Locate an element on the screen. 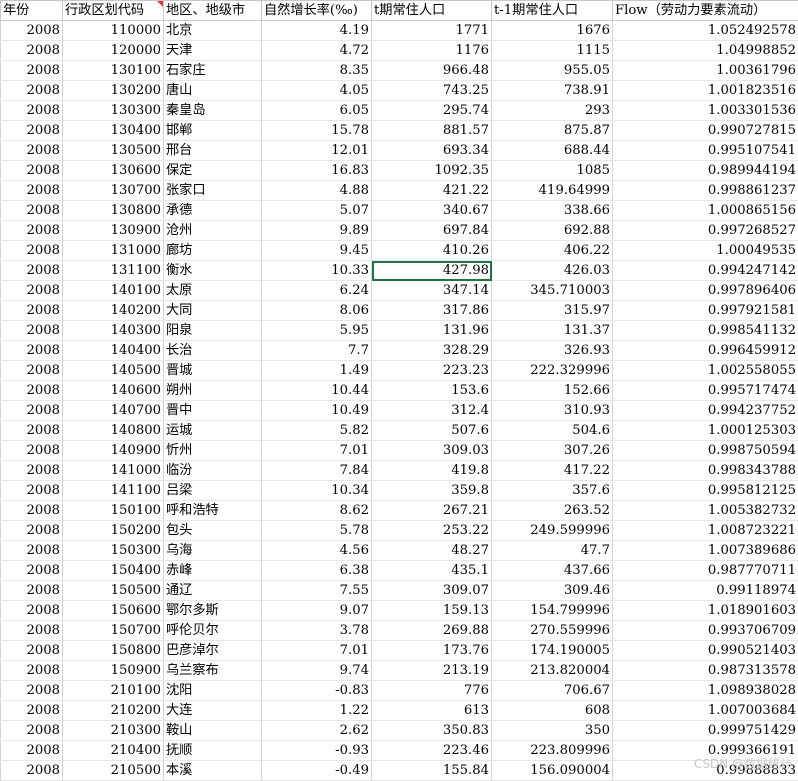 The height and width of the screenshot is (781, 798). cell-flow: 1.002558055 is located at coordinates (705, 371).